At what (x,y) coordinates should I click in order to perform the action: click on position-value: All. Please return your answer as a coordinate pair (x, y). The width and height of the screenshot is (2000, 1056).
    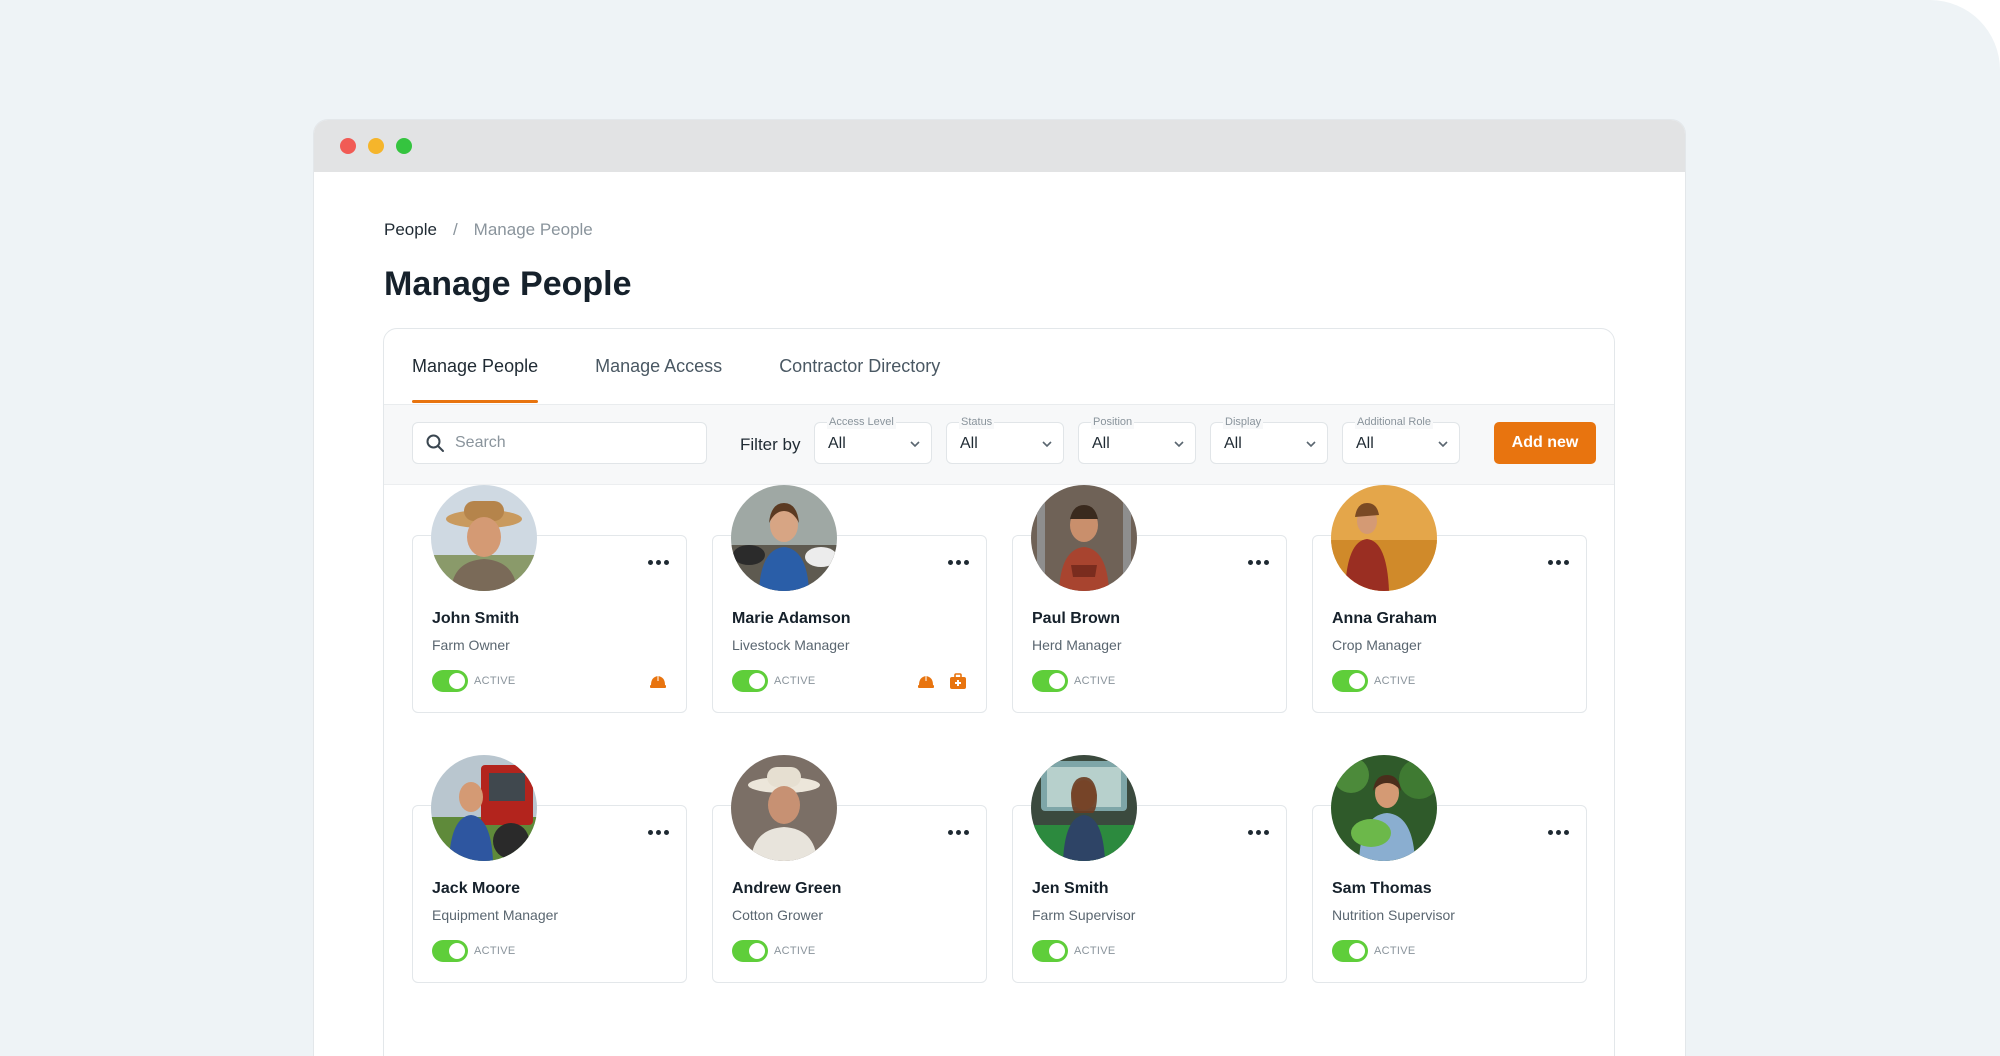
    Looking at the image, I should click on (1101, 443).